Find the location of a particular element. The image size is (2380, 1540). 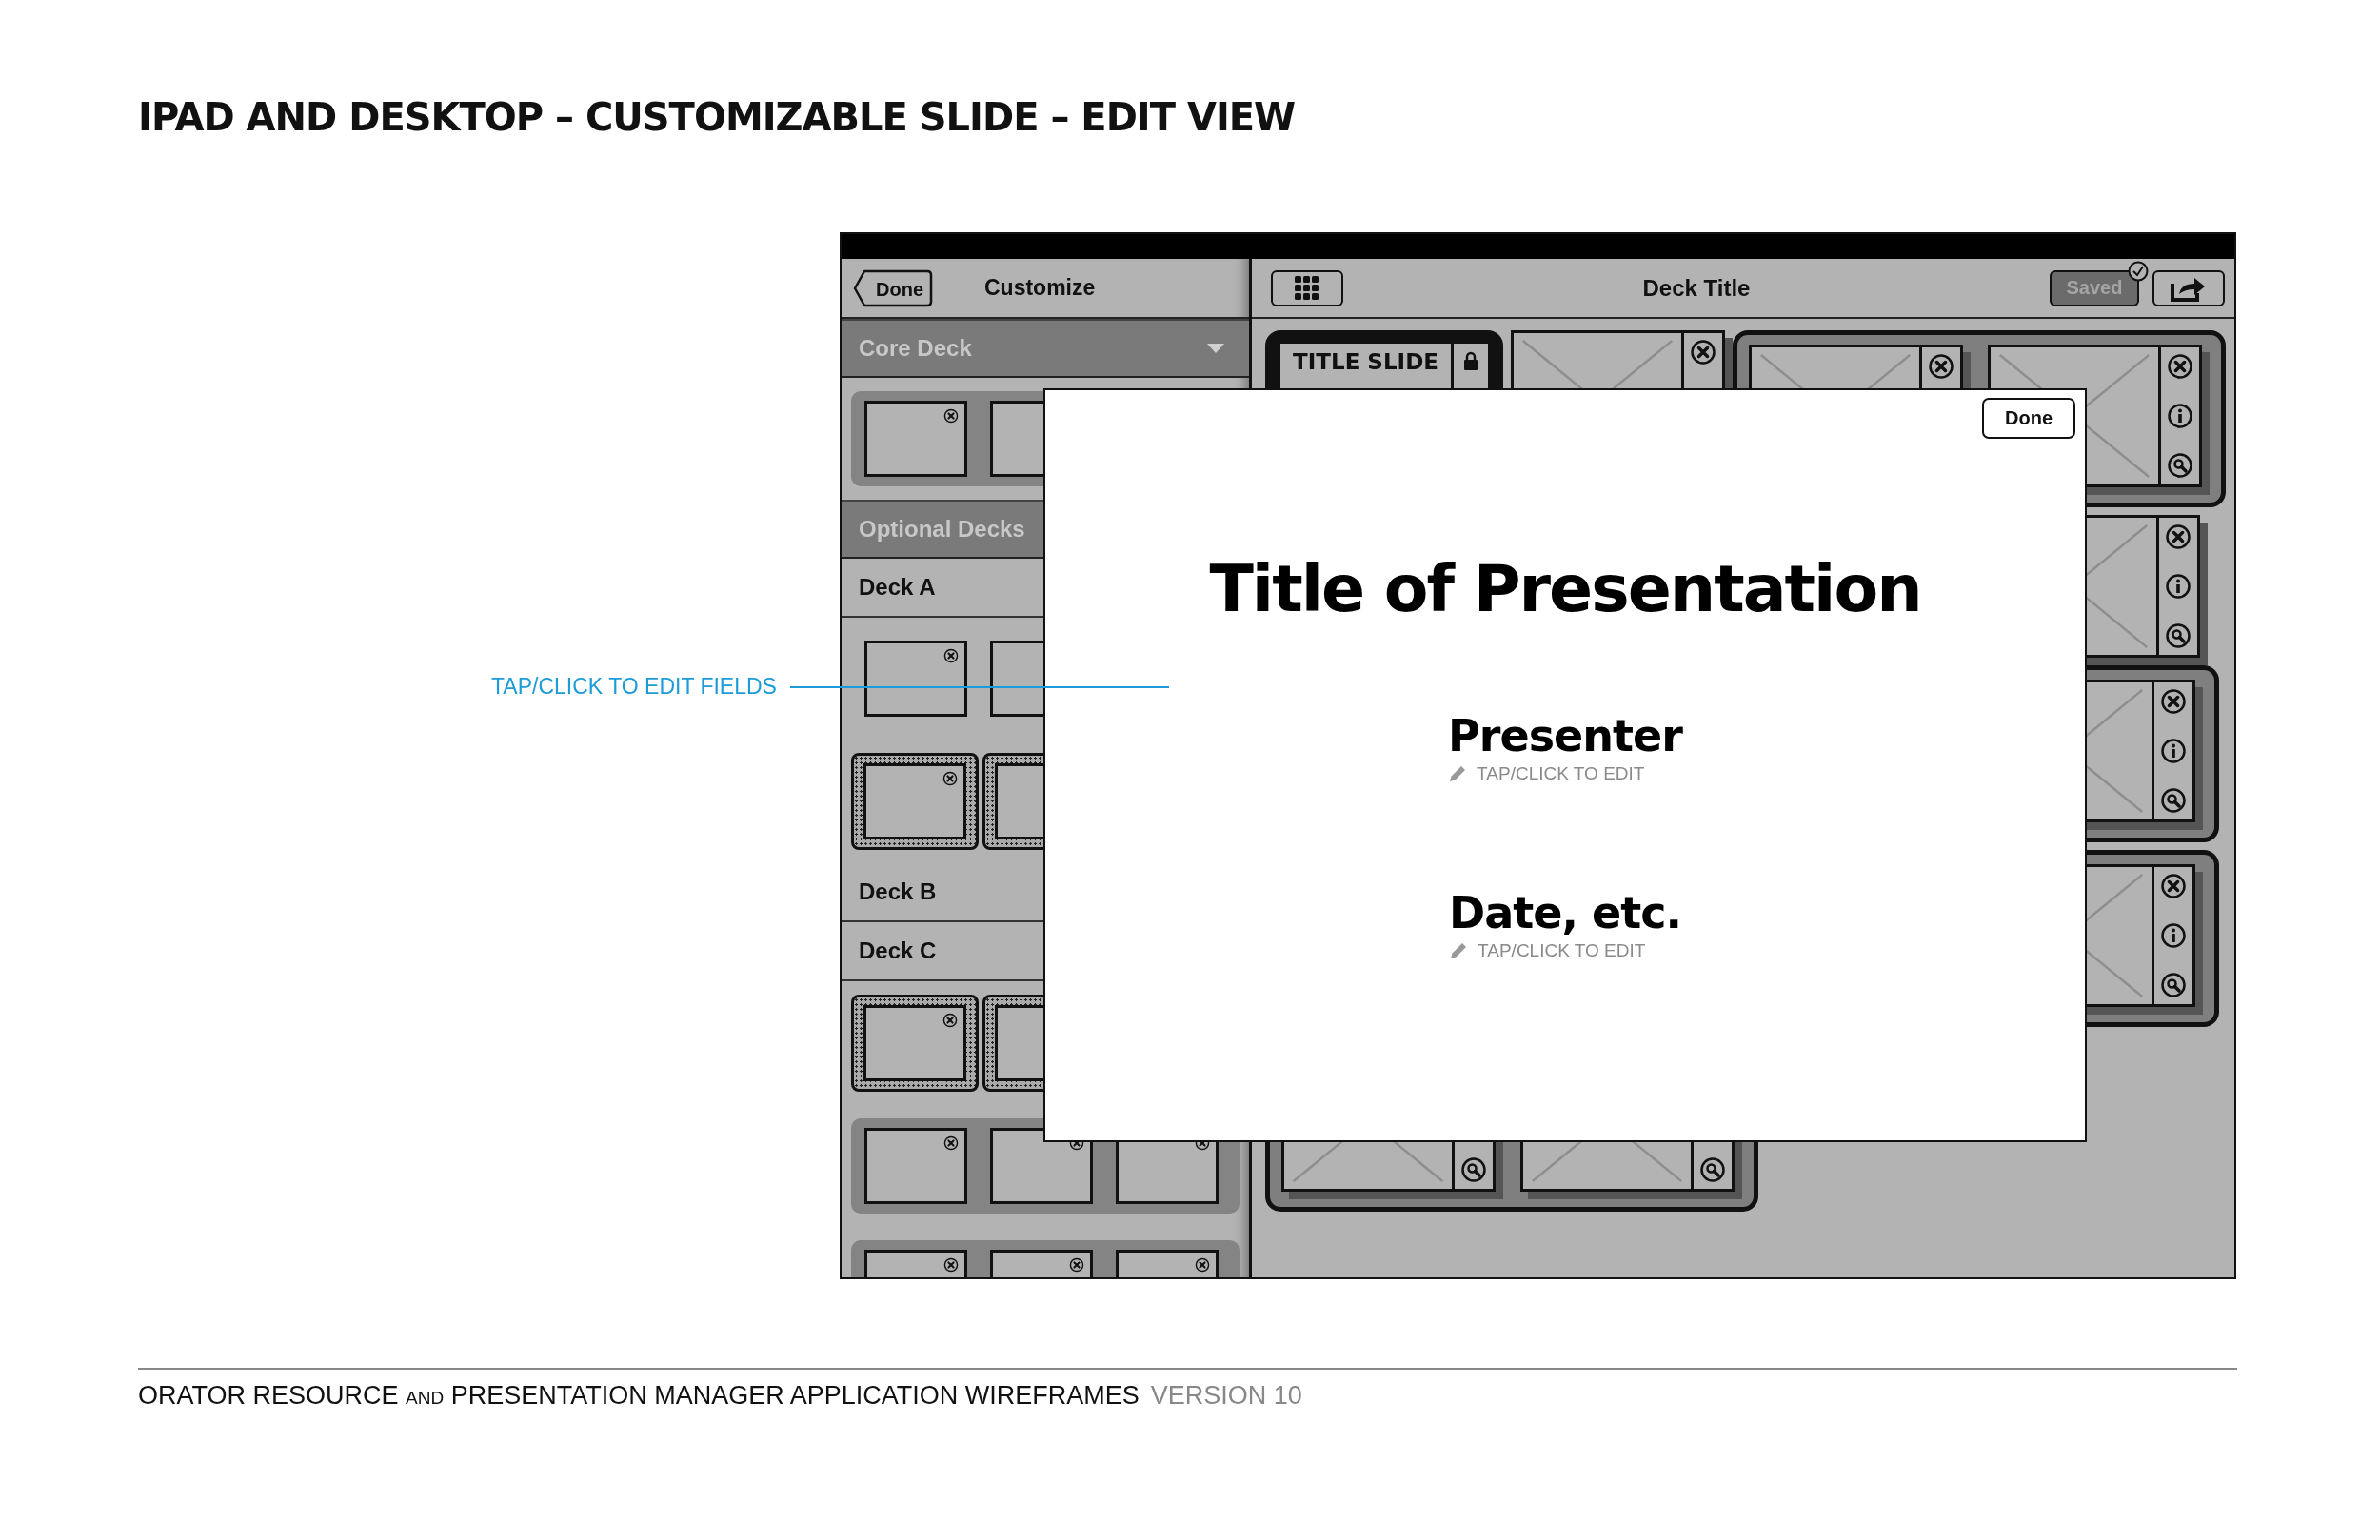

page-title: IPAD AND DESKTOP – CUSTOMIZABLE SLIDE – EDIT VIEW is located at coordinates (717, 116).